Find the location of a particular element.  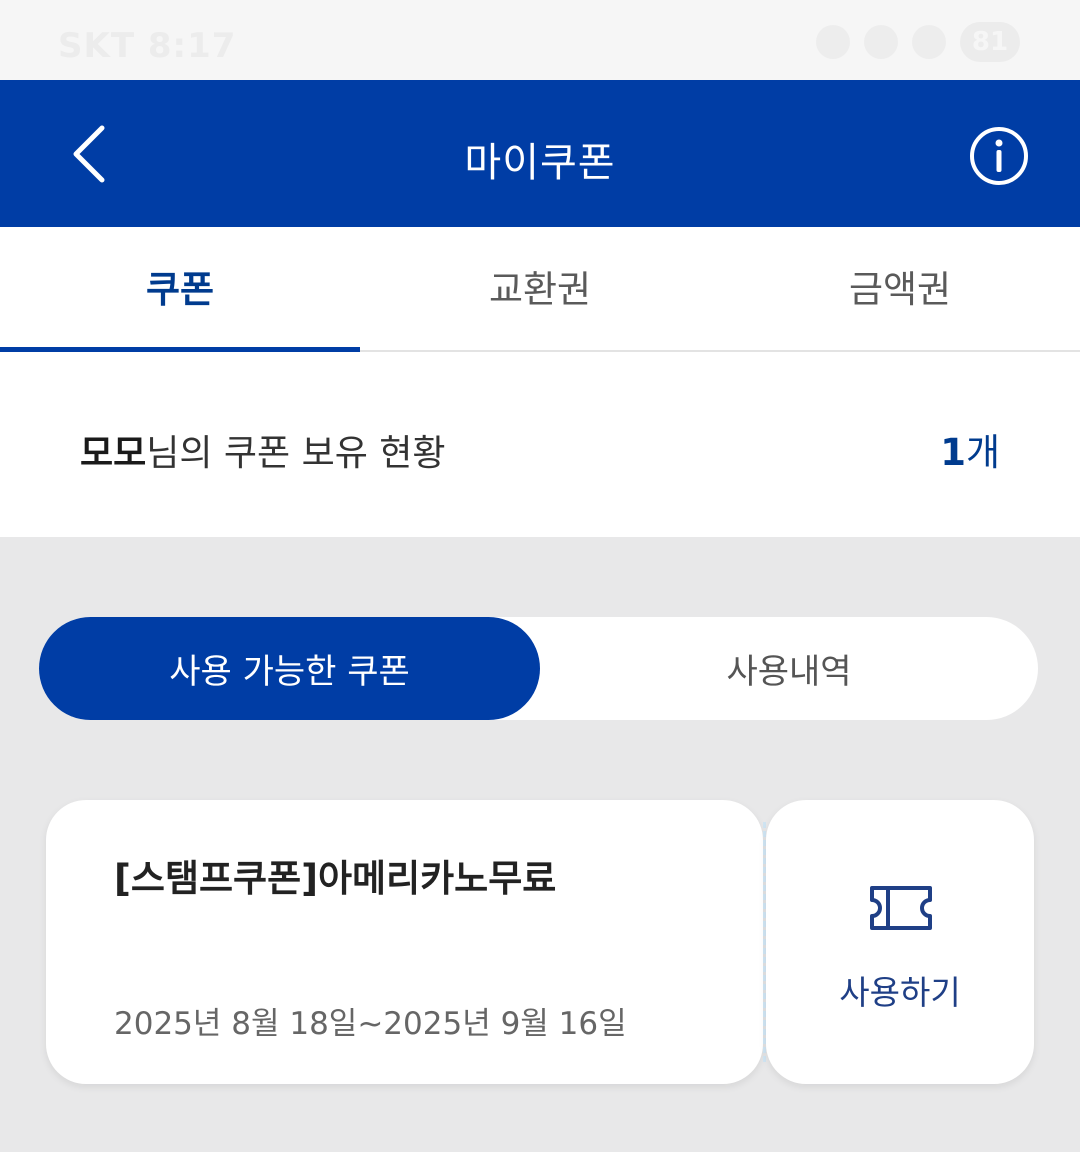

segment-available-coupons: 사용 가능한 쿠폰 is located at coordinates (289, 668).